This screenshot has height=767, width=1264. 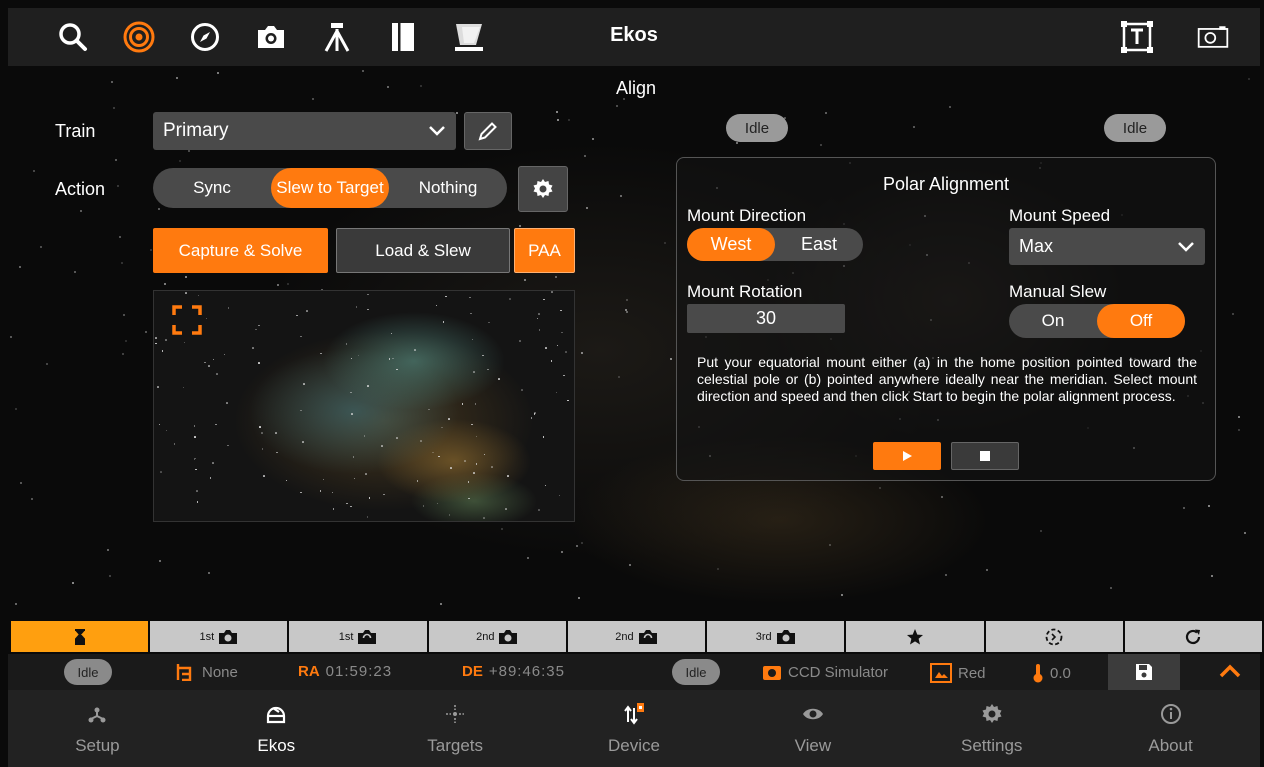 I want to click on action-nothing: Nothing, so click(x=448, y=188).